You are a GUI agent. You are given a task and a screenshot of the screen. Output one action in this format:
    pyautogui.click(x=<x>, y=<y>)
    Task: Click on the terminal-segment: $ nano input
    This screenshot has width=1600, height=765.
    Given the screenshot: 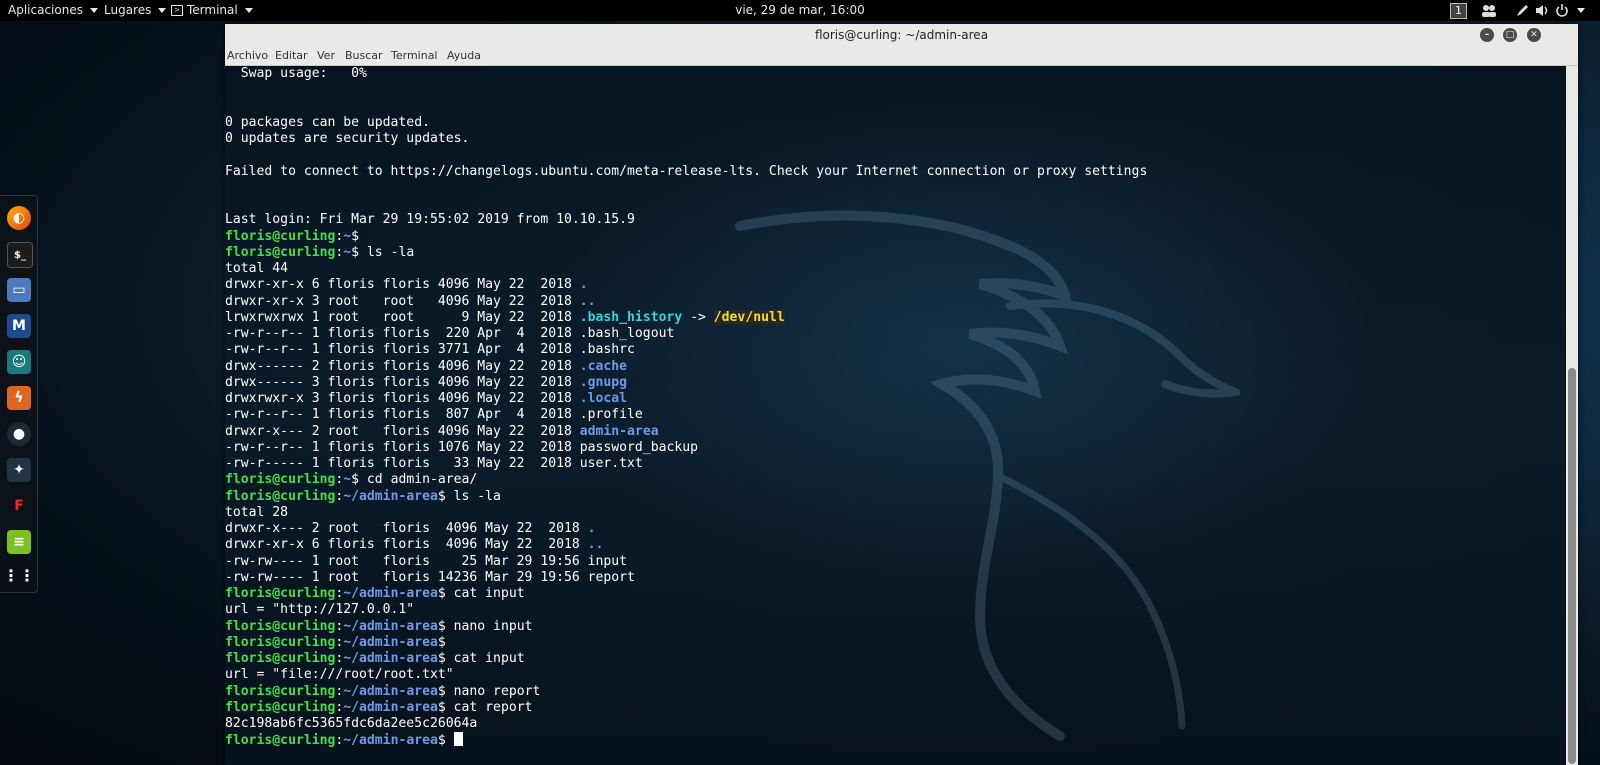 What is the action you would take?
    pyautogui.click(x=485, y=626)
    